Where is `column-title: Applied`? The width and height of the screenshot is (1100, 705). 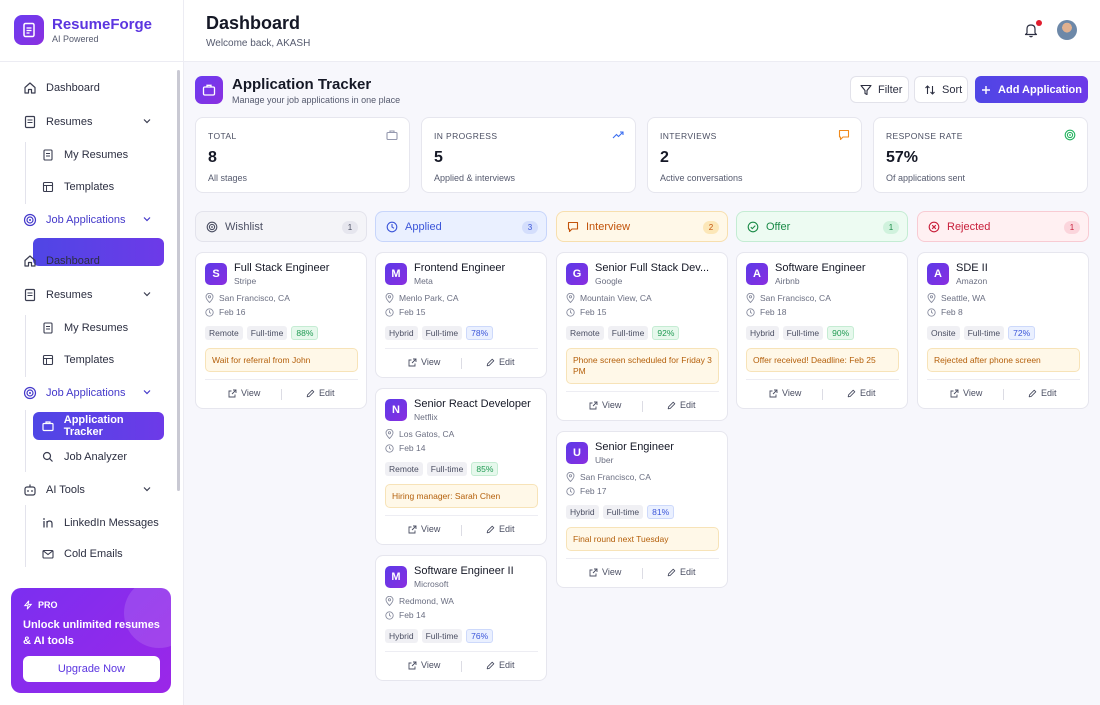 column-title: Applied is located at coordinates (423, 226).